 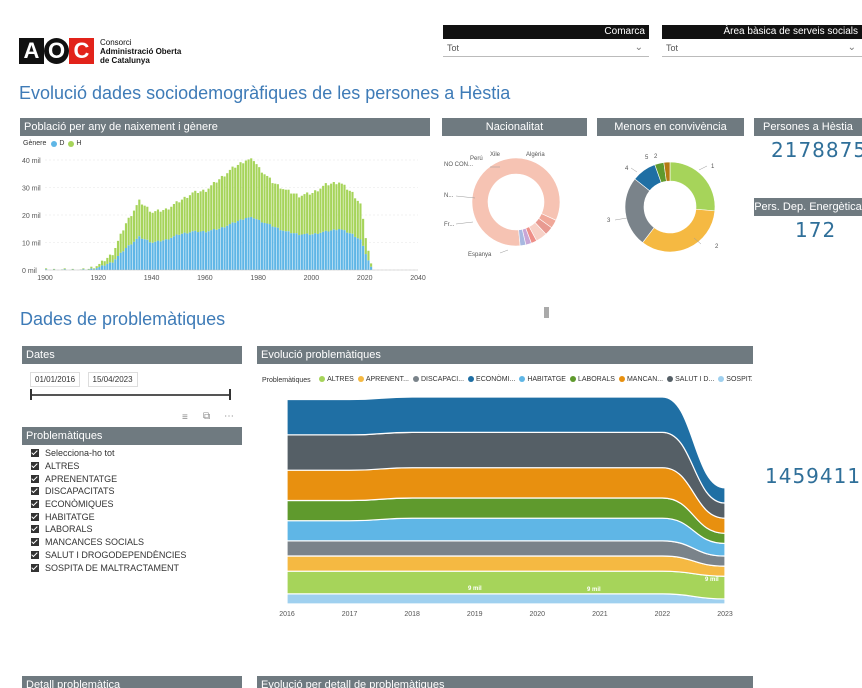 I want to click on problem-option: Selecciona-ho tot, so click(x=108, y=453).